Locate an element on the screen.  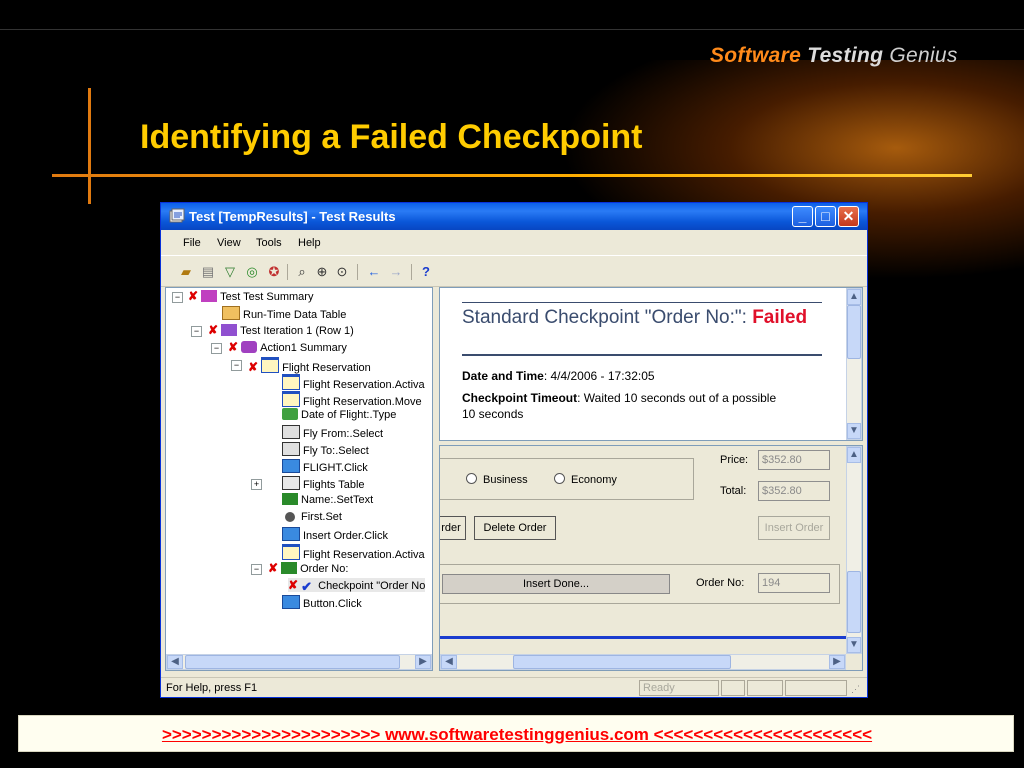
zoom-in-icon: ⊕ is located at coordinates (322, 272).